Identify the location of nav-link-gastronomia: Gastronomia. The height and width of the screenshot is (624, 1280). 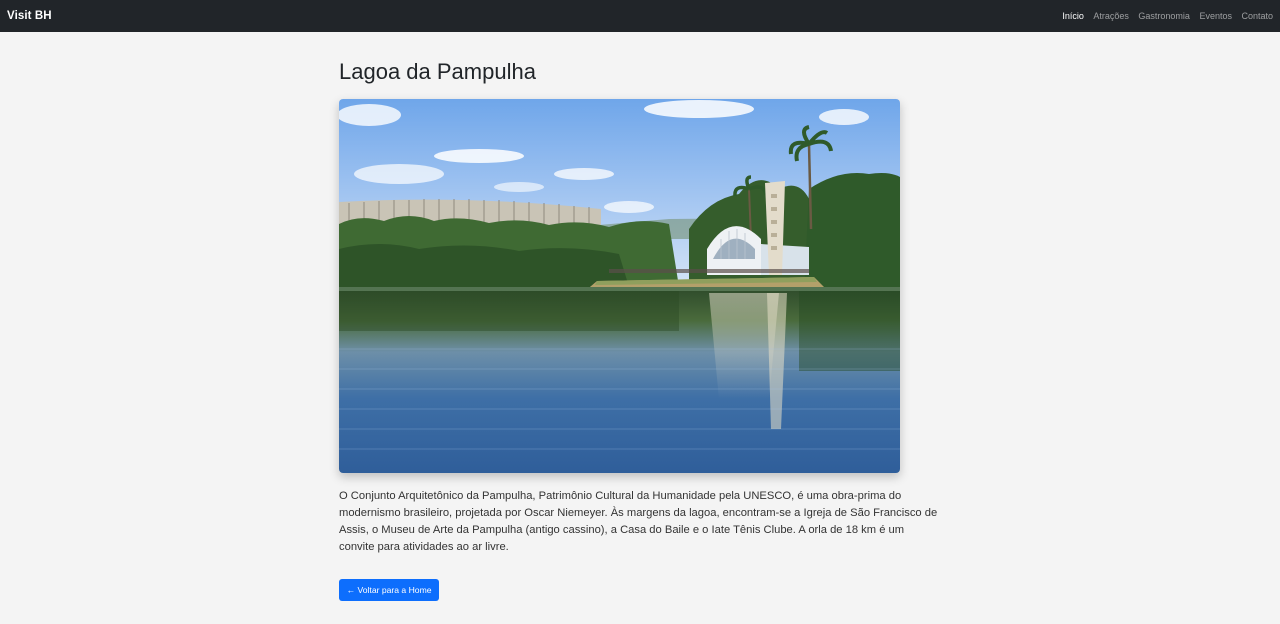
(1164, 16).